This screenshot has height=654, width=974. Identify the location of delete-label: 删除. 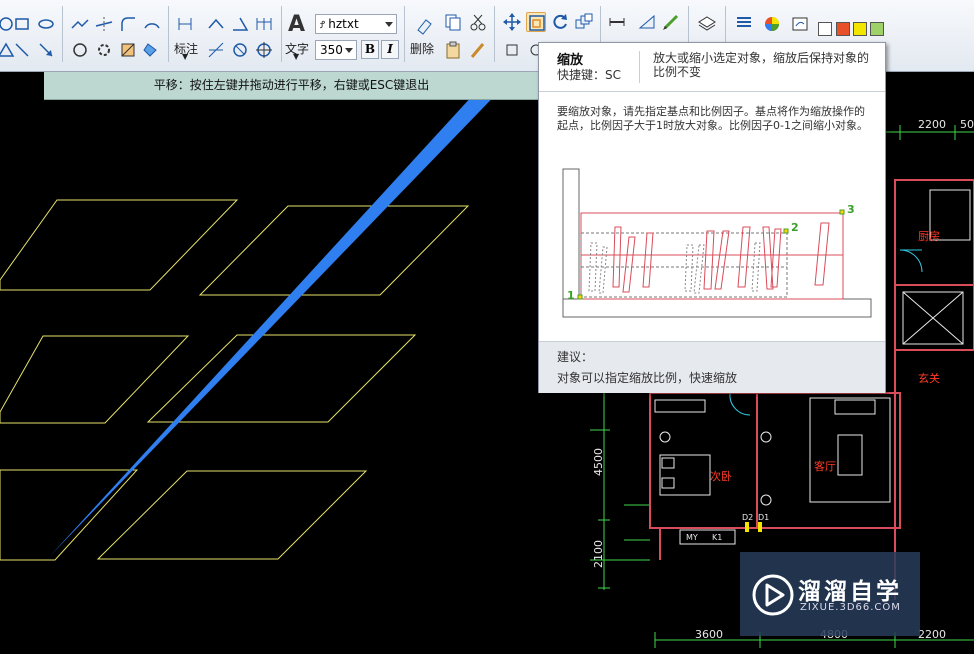
(422, 48).